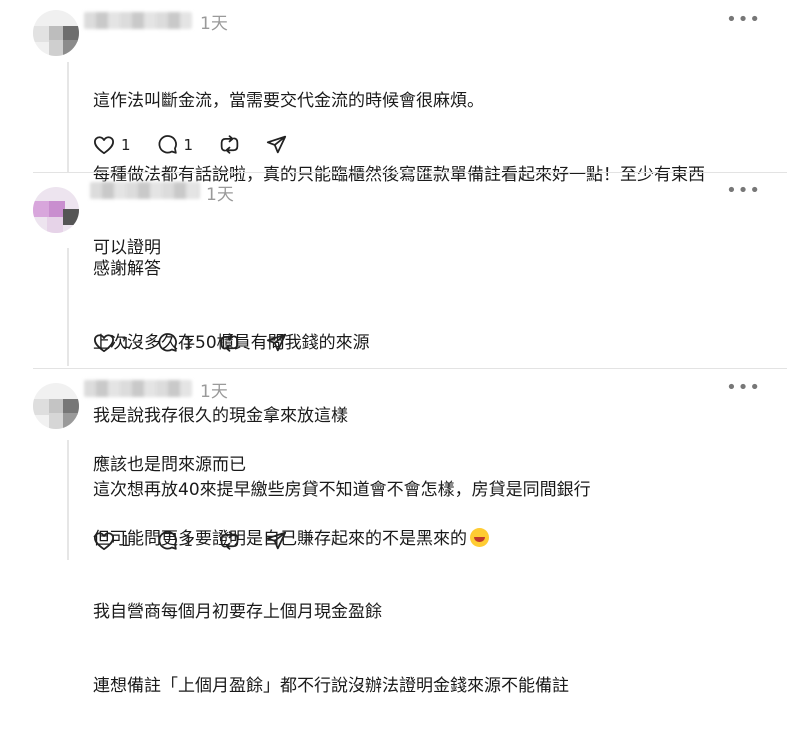 Image resolution: width=787 pixels, height=747 pixels. What do you see at coordinates (479, 537) in the screenshot?
I see `rolling-laughing-emoji` at bounding box center [479, 537].